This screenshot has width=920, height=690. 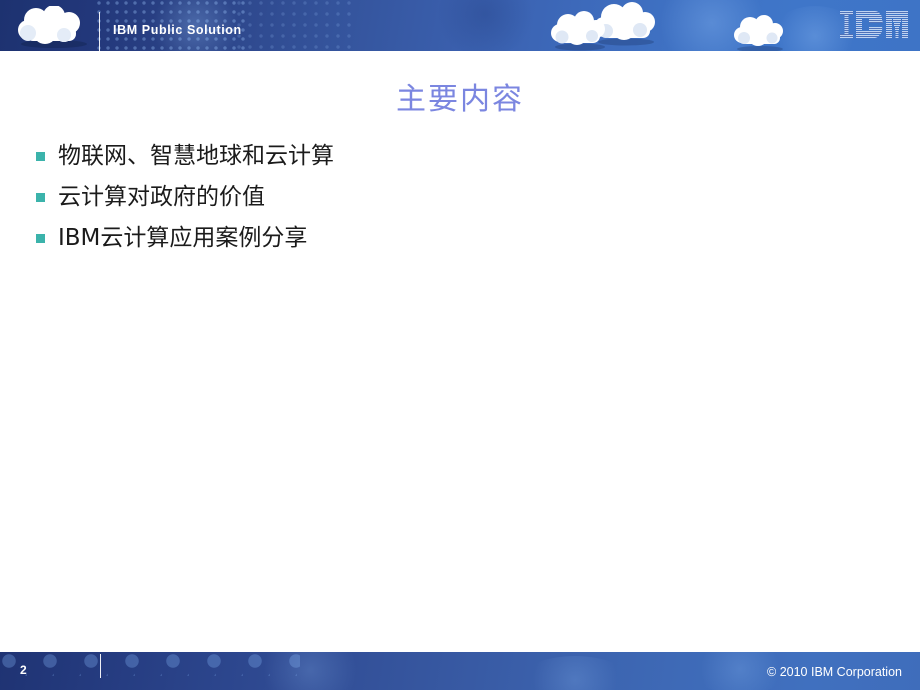 I want to click on cloud-icon-right, so click(x=760, y=32).